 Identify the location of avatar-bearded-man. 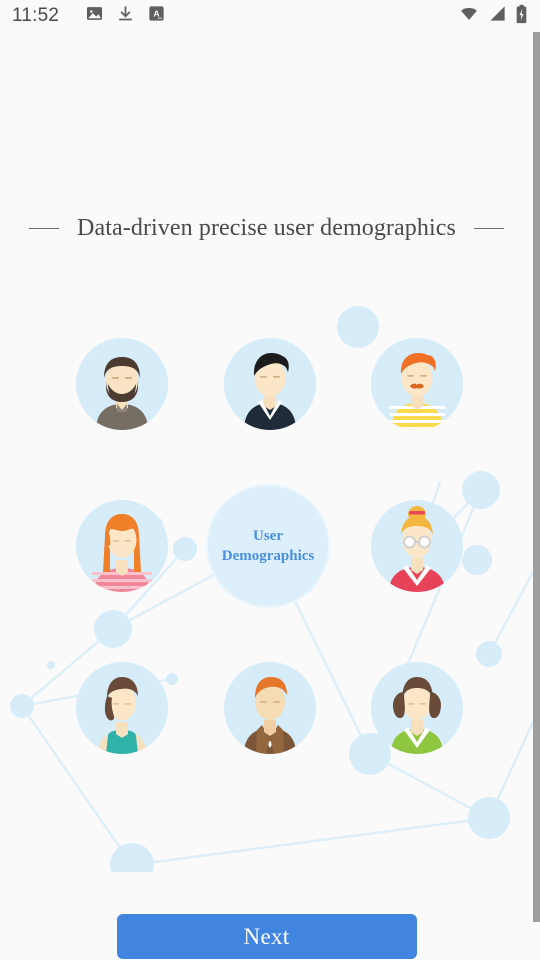
(122, 384).